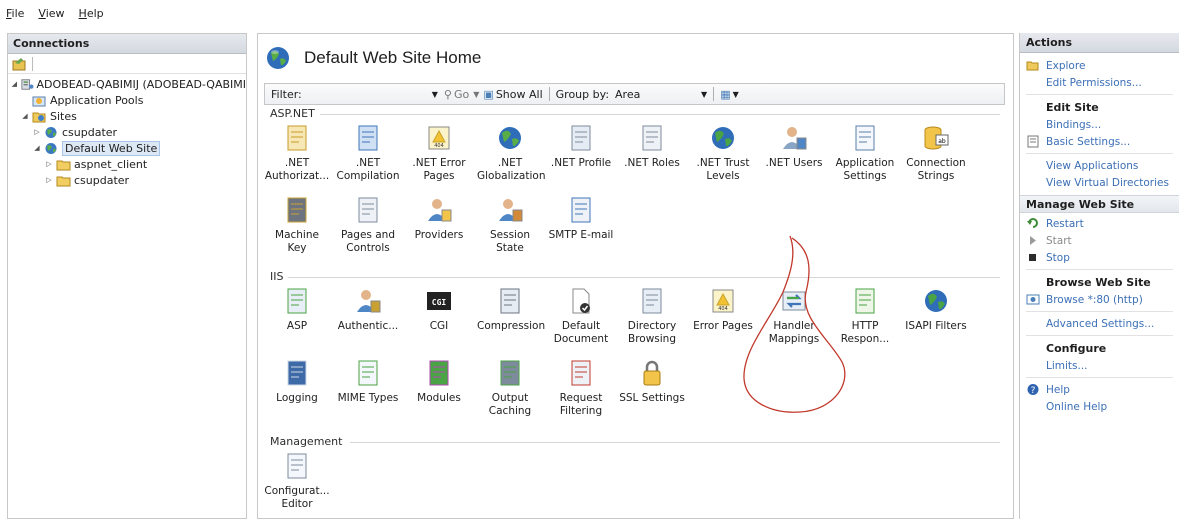 This screenshot has height=519, width=1179. What do you see at coordinates (936, 153) in the screenshot?
I see `feature-database: ab Connection Strings` at bounding box center [936, 153].